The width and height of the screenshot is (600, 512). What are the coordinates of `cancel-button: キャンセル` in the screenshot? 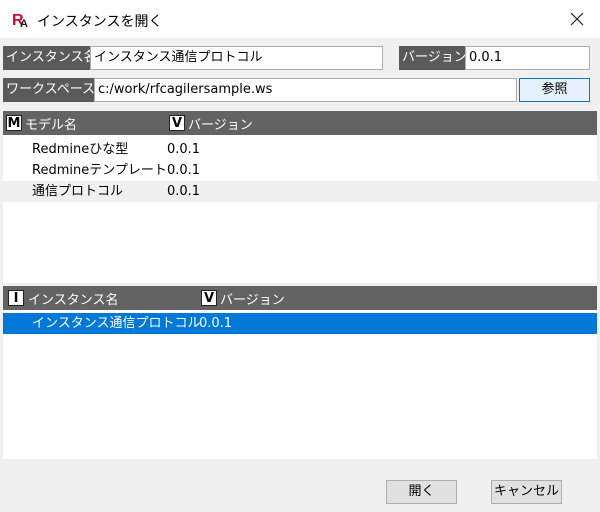 It's located at (526, 492).